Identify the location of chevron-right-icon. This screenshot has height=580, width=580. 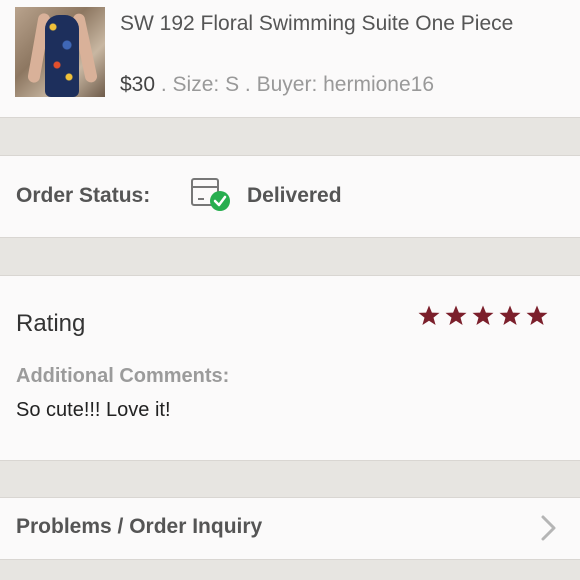
(548, 528).